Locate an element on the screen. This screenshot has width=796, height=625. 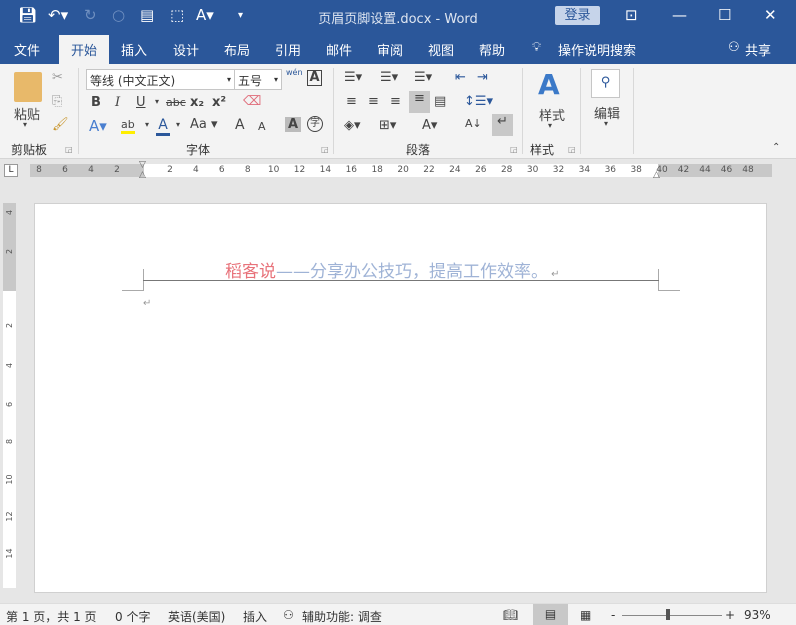
multilevel-list-icon: ☰▾ is located at coordinates (423, 77).